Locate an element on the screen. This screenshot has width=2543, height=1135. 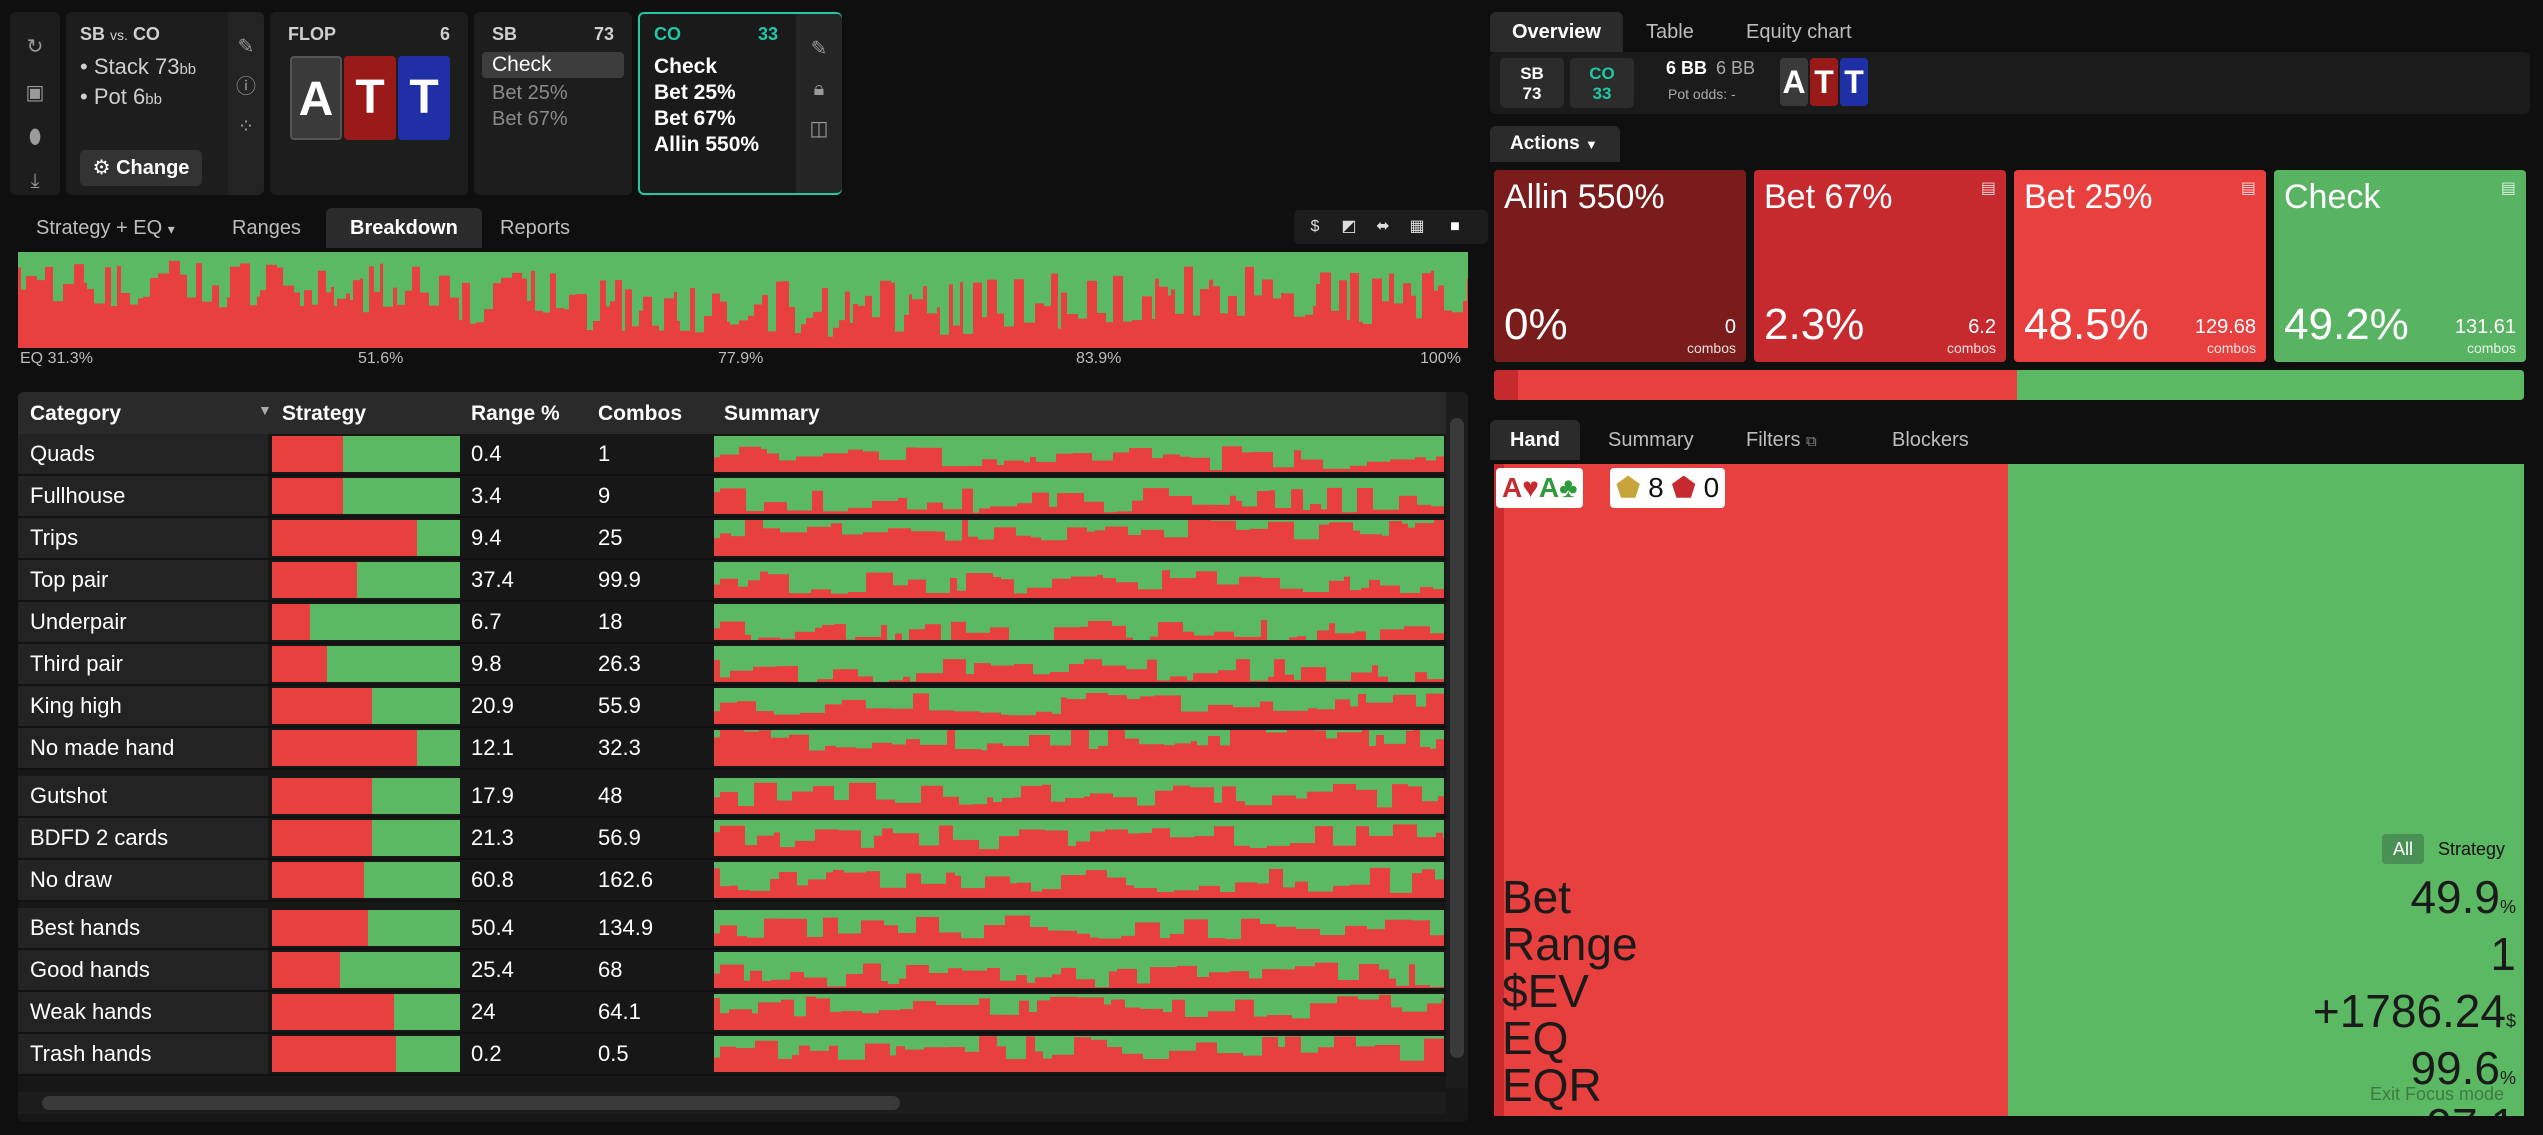
action-card-unit: combos is located at coordinates (2491, 348).